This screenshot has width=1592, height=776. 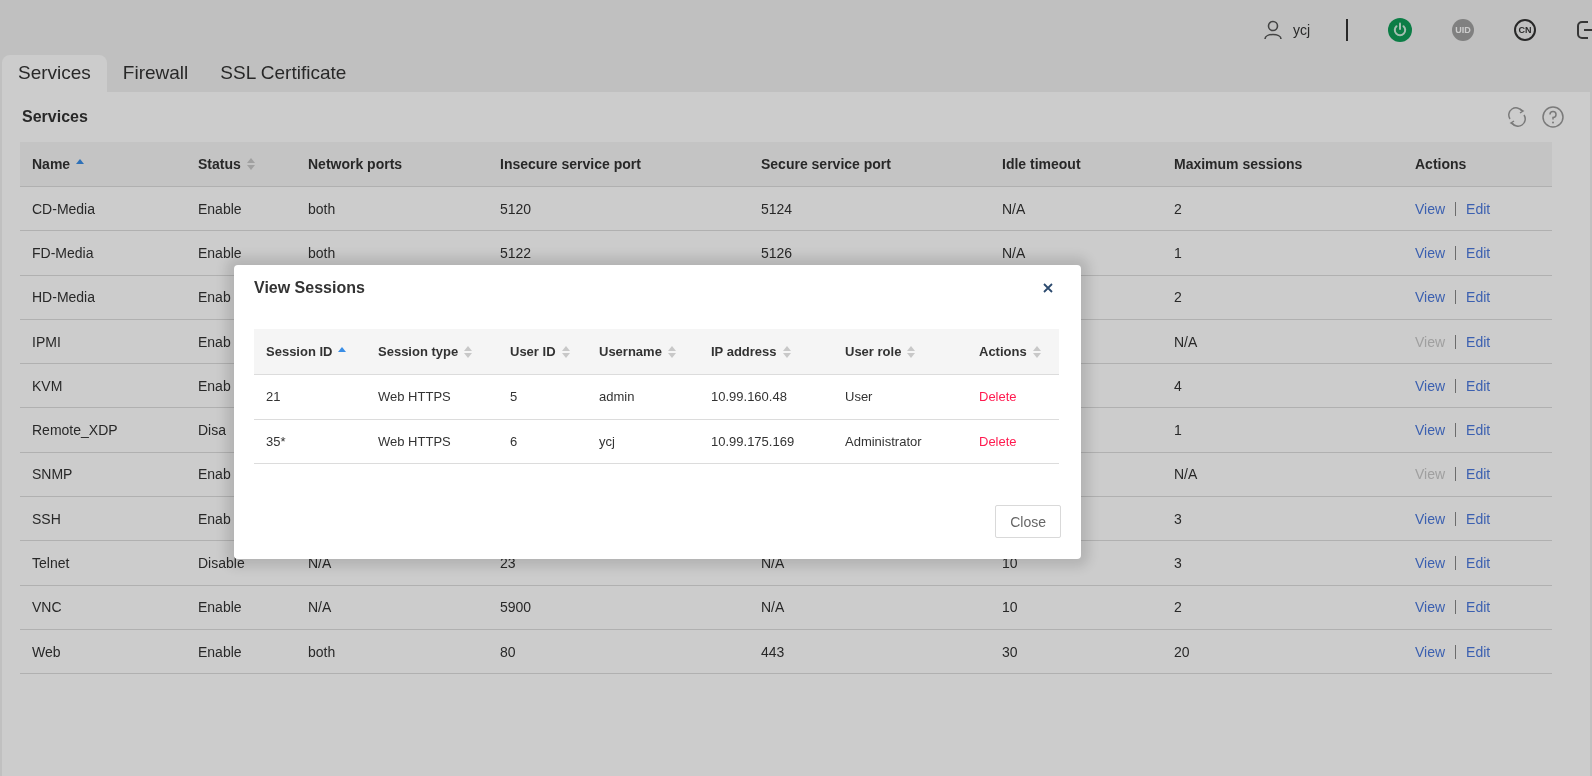 I want to click on uid-badge: UID, so click(x=1463, y=30).